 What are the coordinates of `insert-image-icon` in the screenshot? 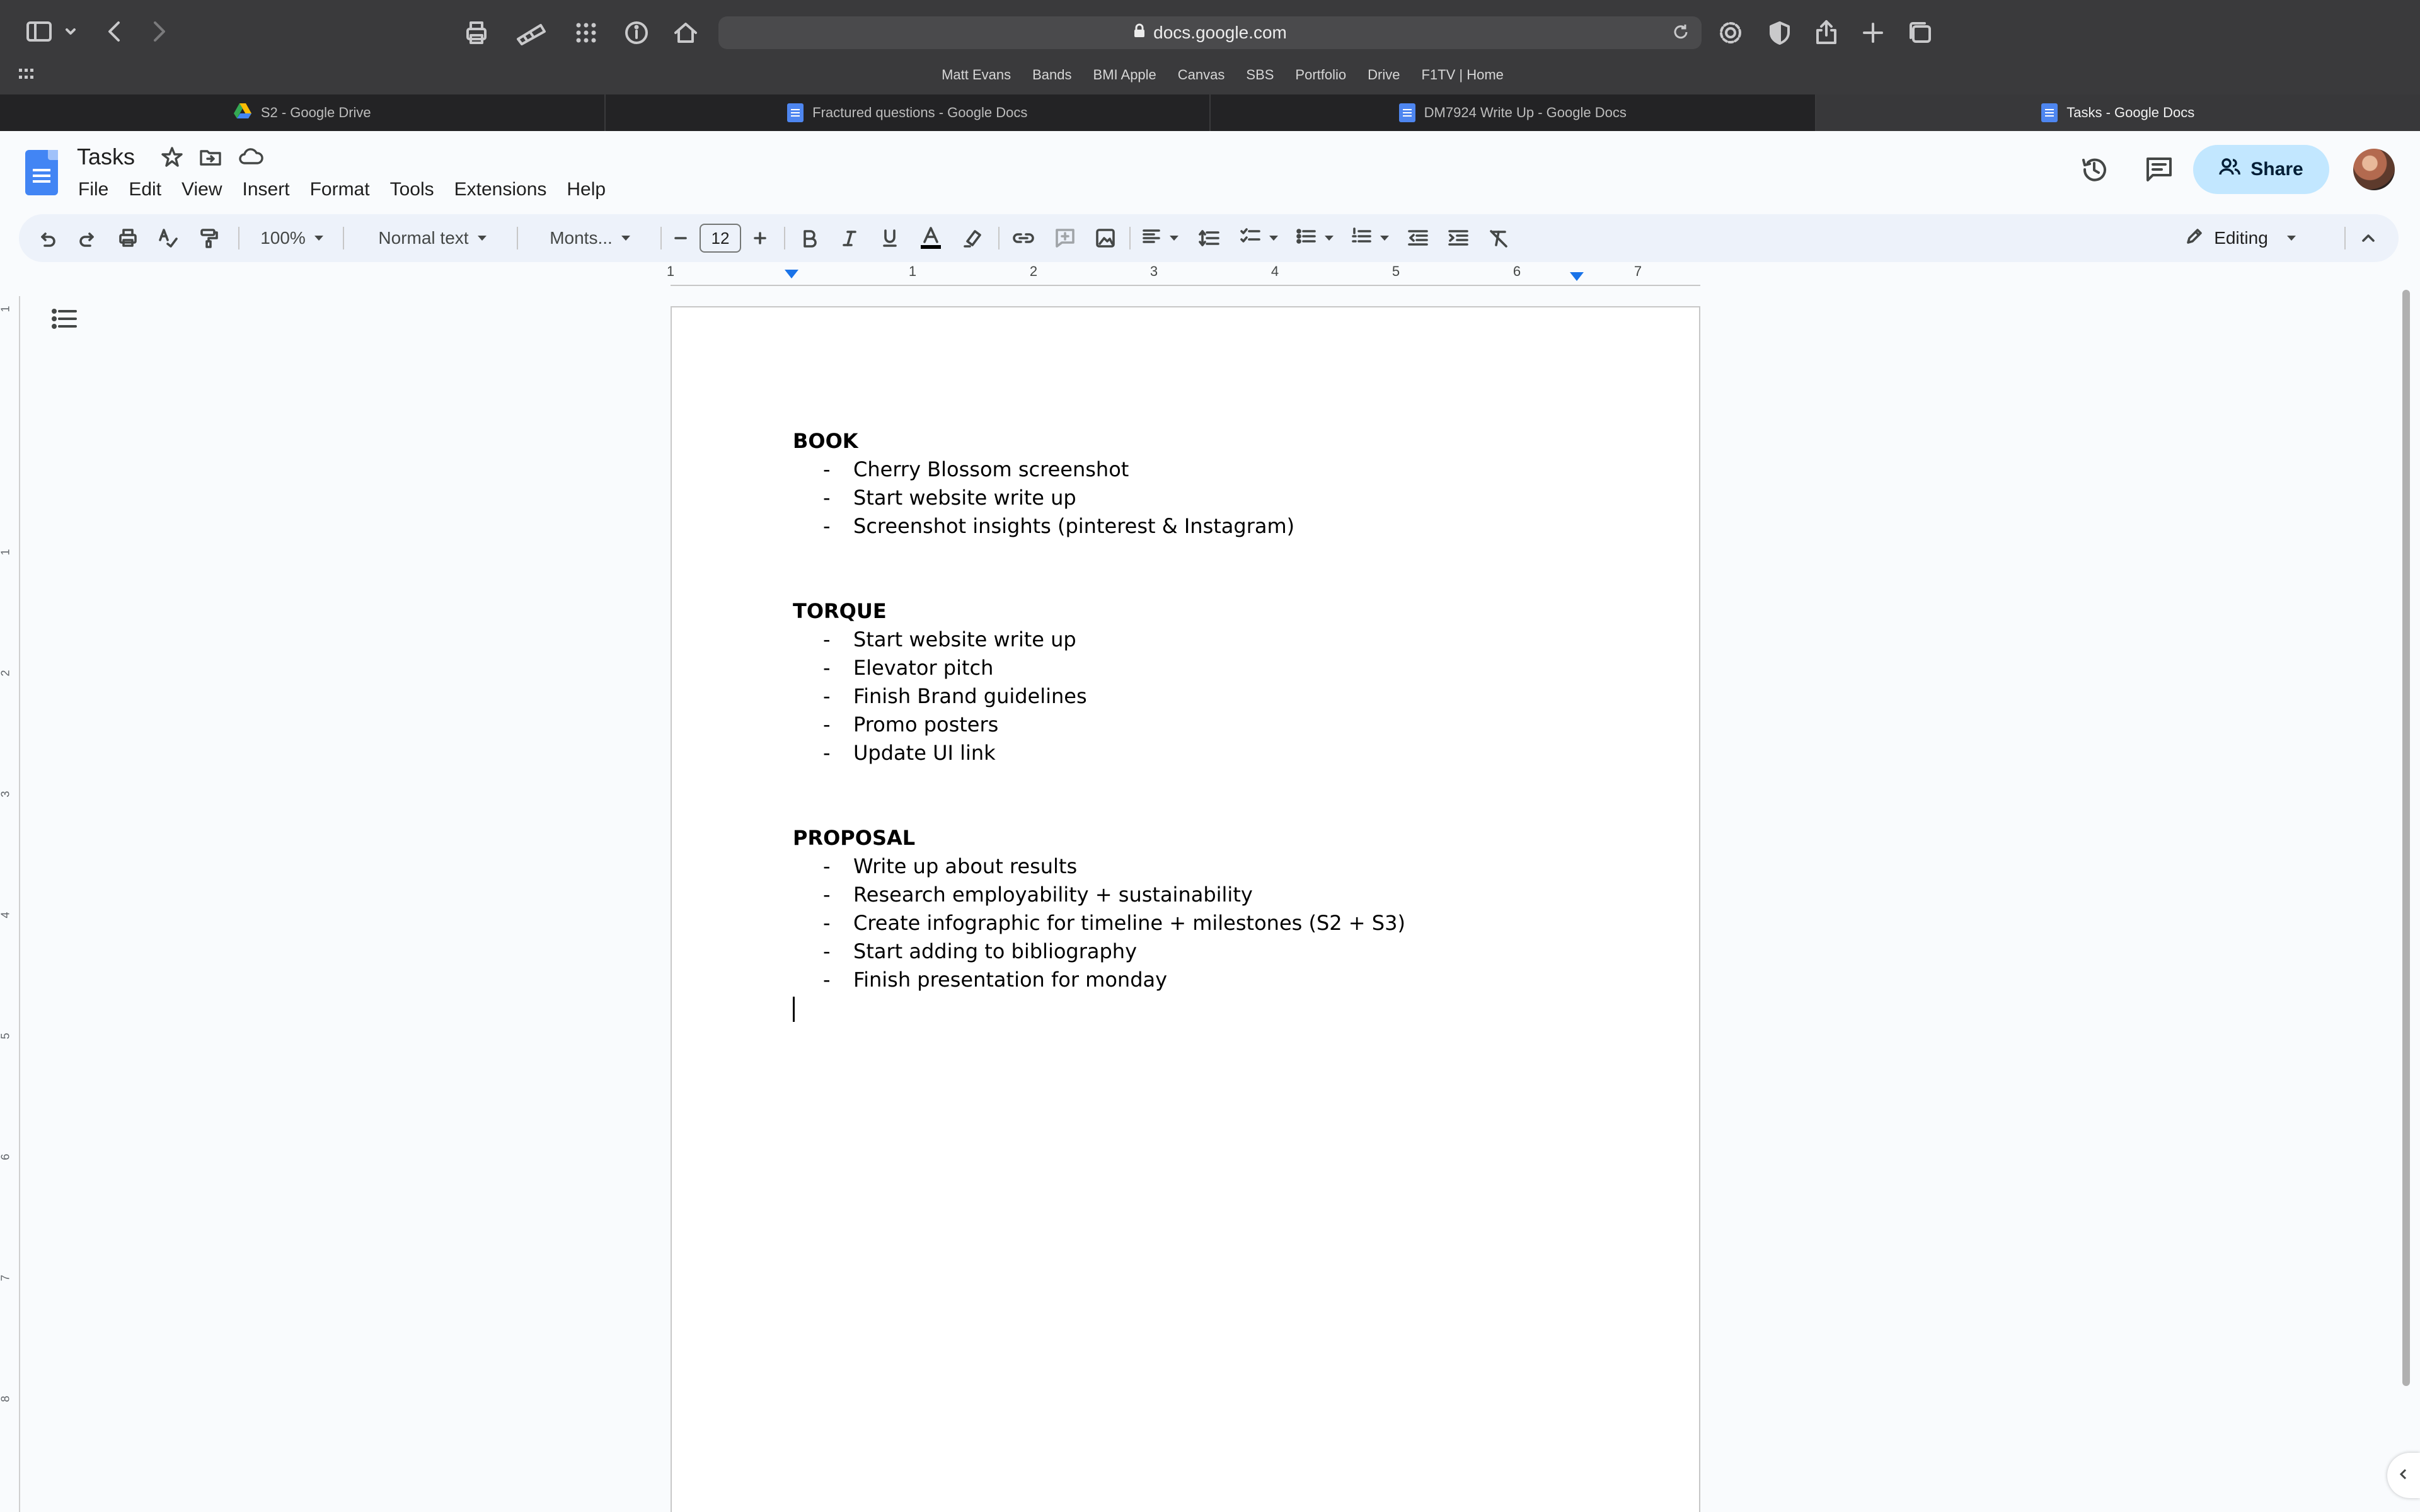 It's located at (1105, 238).